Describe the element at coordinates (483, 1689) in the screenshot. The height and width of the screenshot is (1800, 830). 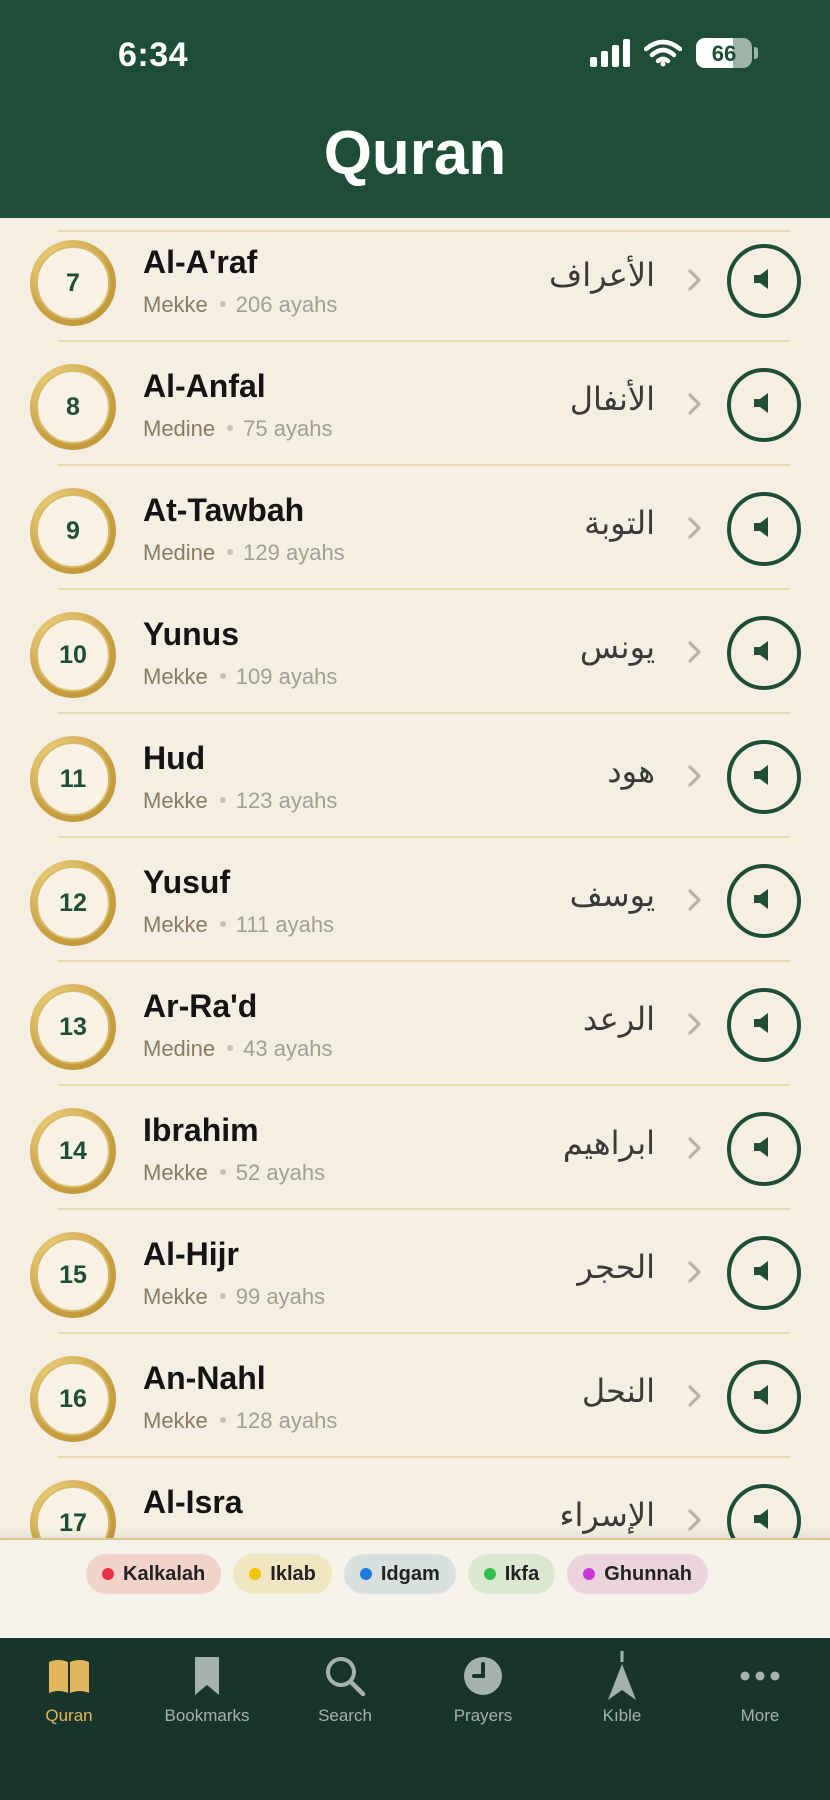
I see `tab-prayers: Prayers` at that location.